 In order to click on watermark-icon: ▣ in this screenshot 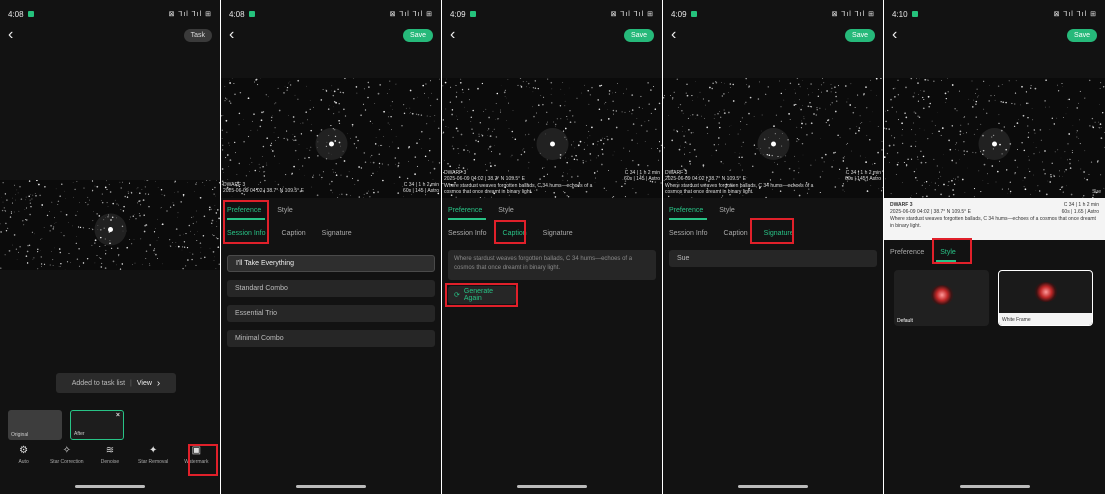, I will do `click(196, 450)`.